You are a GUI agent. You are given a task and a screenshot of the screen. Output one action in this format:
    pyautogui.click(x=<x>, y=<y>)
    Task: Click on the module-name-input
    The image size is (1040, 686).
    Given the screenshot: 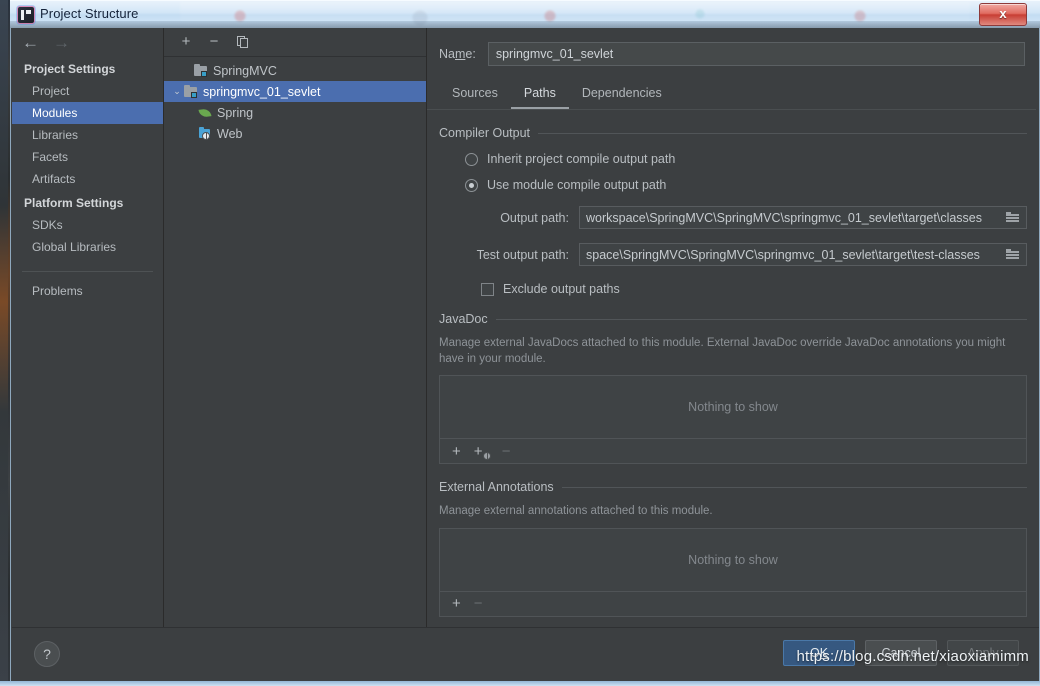 What is the action you would take?
    pyautogui.click(x=756, y=54)
    